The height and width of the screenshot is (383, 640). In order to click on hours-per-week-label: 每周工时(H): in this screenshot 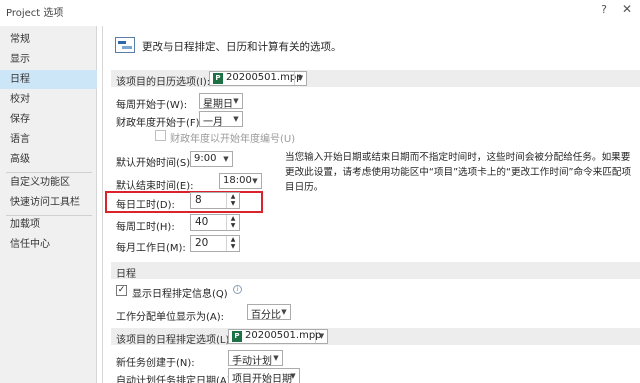, I will do `click(145, 227)`.